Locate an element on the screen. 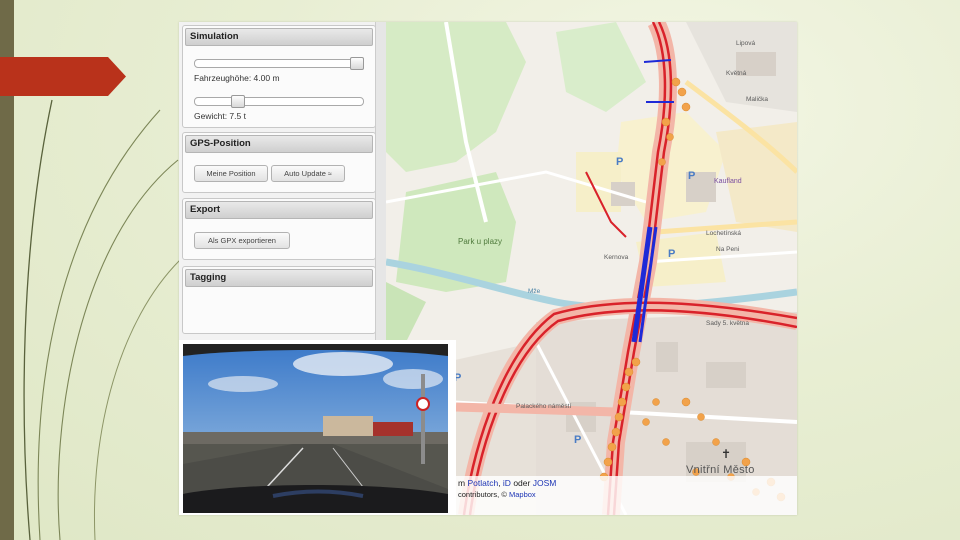 This screenshot has width=960, height=540. export-gpx-button: Als GPX exportieren is located at coordinates (242, 240).